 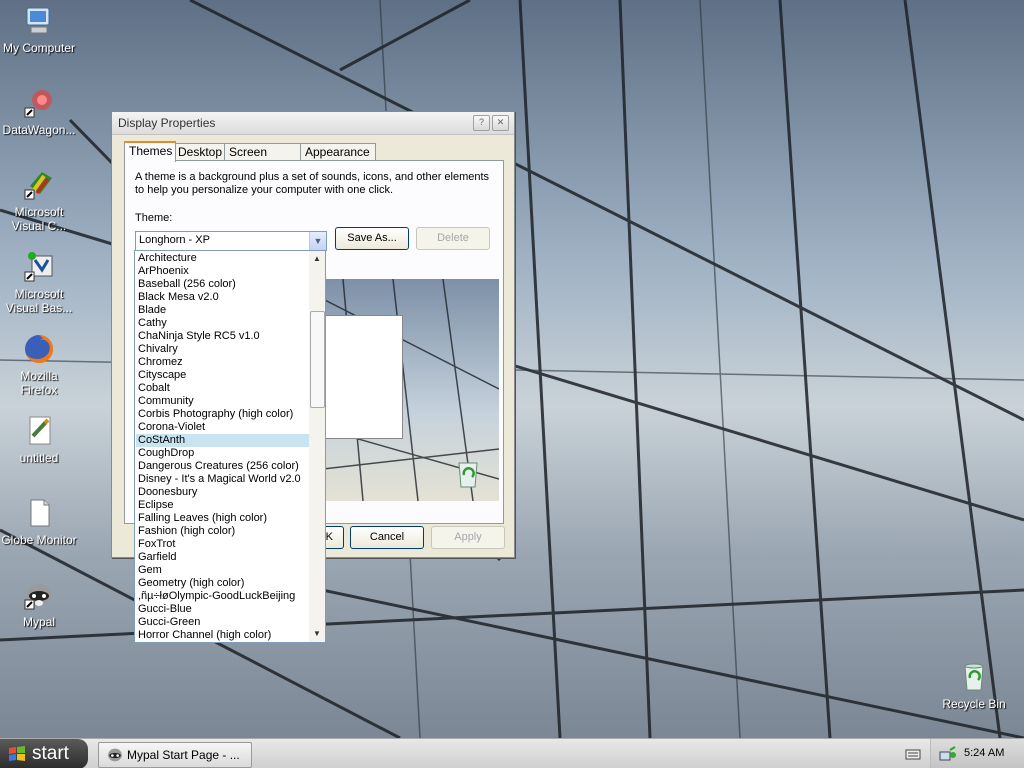 I want to click on taskbar: start Mypal Start Page - ... 5:24 AM, so click(x=512, y=753).